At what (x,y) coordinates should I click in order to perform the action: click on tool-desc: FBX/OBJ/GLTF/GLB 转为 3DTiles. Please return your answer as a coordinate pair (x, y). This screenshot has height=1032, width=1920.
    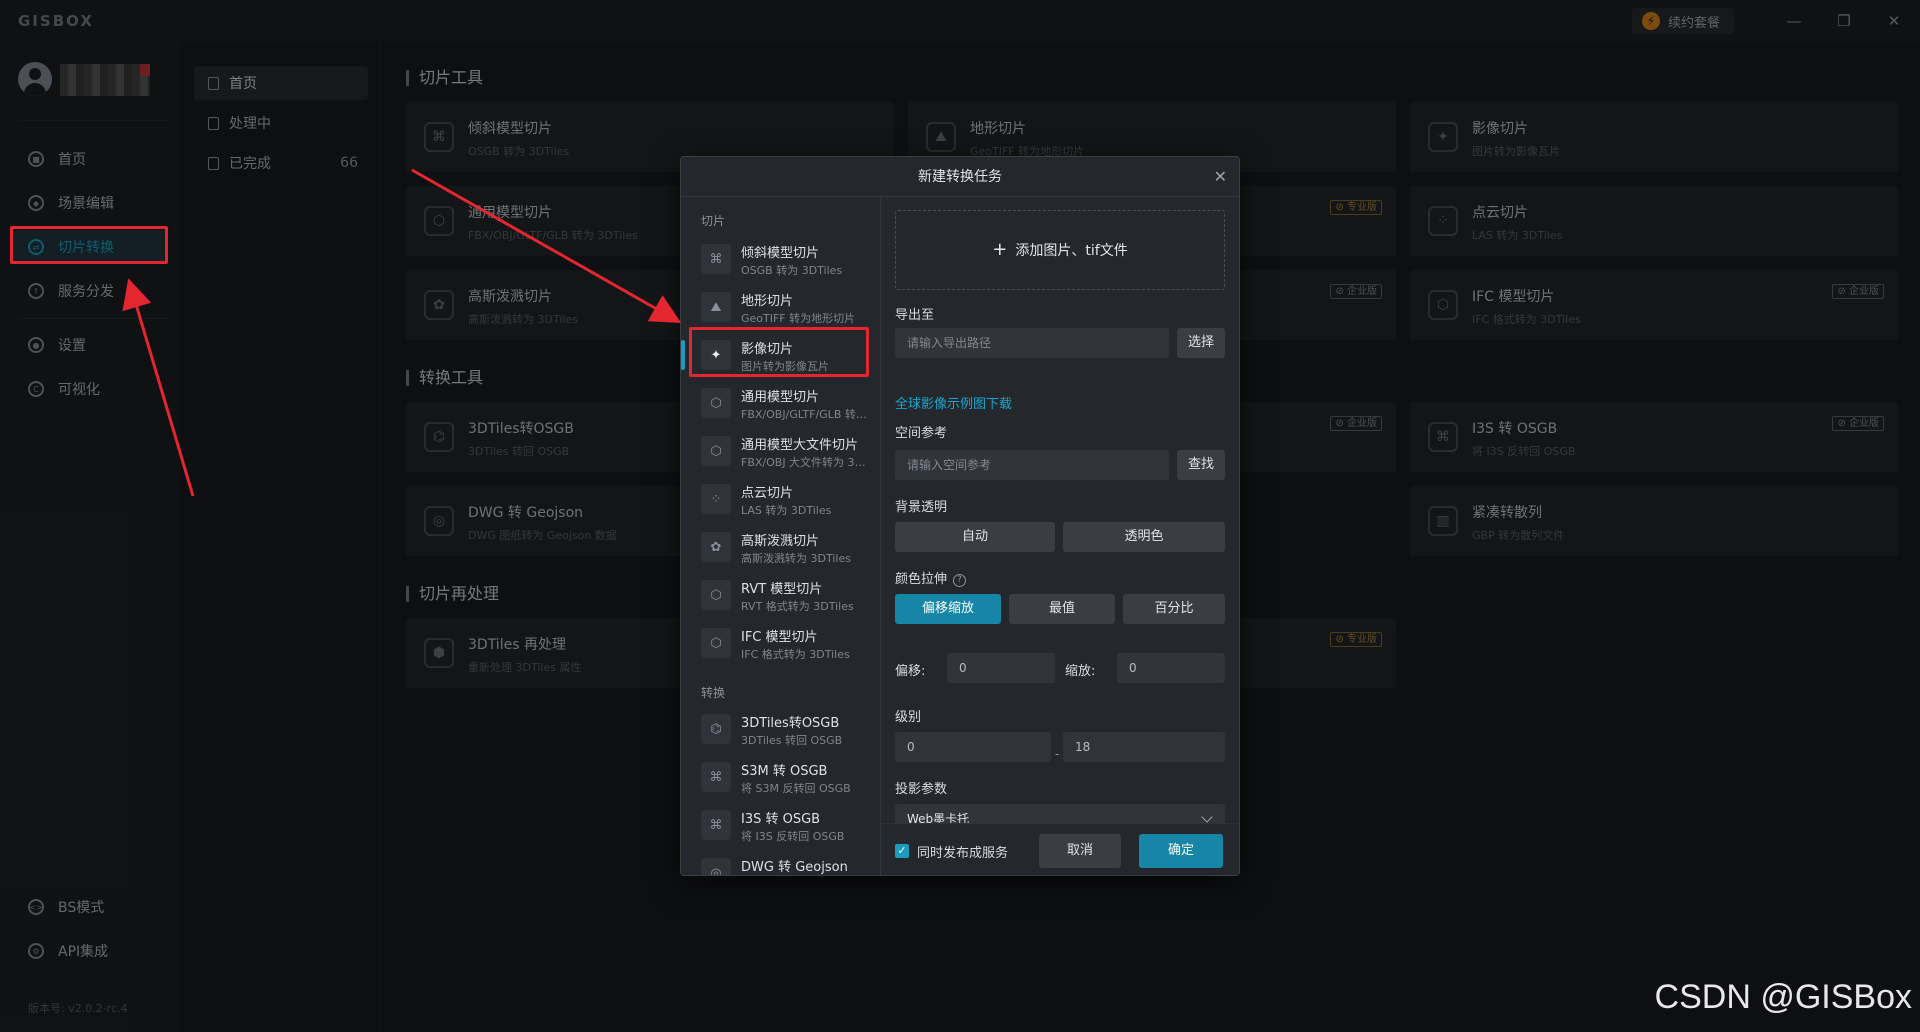
    Looking at the image, I should click on (807, 414).